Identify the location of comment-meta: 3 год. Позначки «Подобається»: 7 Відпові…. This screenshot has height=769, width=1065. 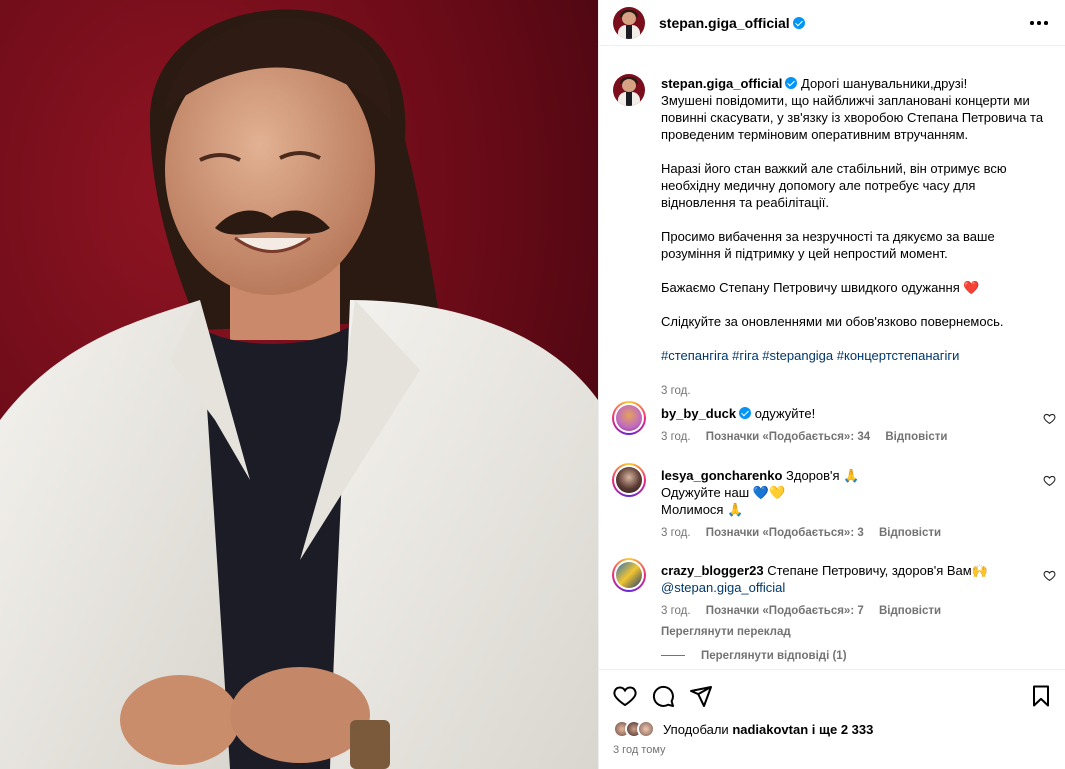
(851, 611).